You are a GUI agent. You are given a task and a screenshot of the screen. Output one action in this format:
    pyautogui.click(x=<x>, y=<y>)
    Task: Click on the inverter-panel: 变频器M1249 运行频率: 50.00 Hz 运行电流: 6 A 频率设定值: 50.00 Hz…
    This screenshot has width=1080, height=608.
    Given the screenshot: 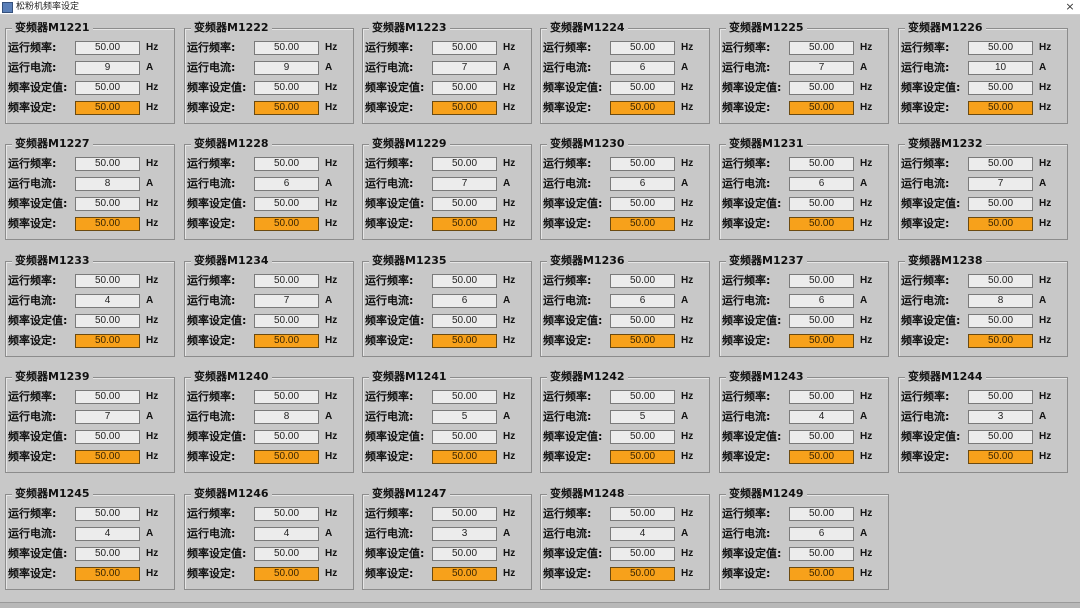 What is the action you would take?
    pyautogui.click(x=804, y=538)
    